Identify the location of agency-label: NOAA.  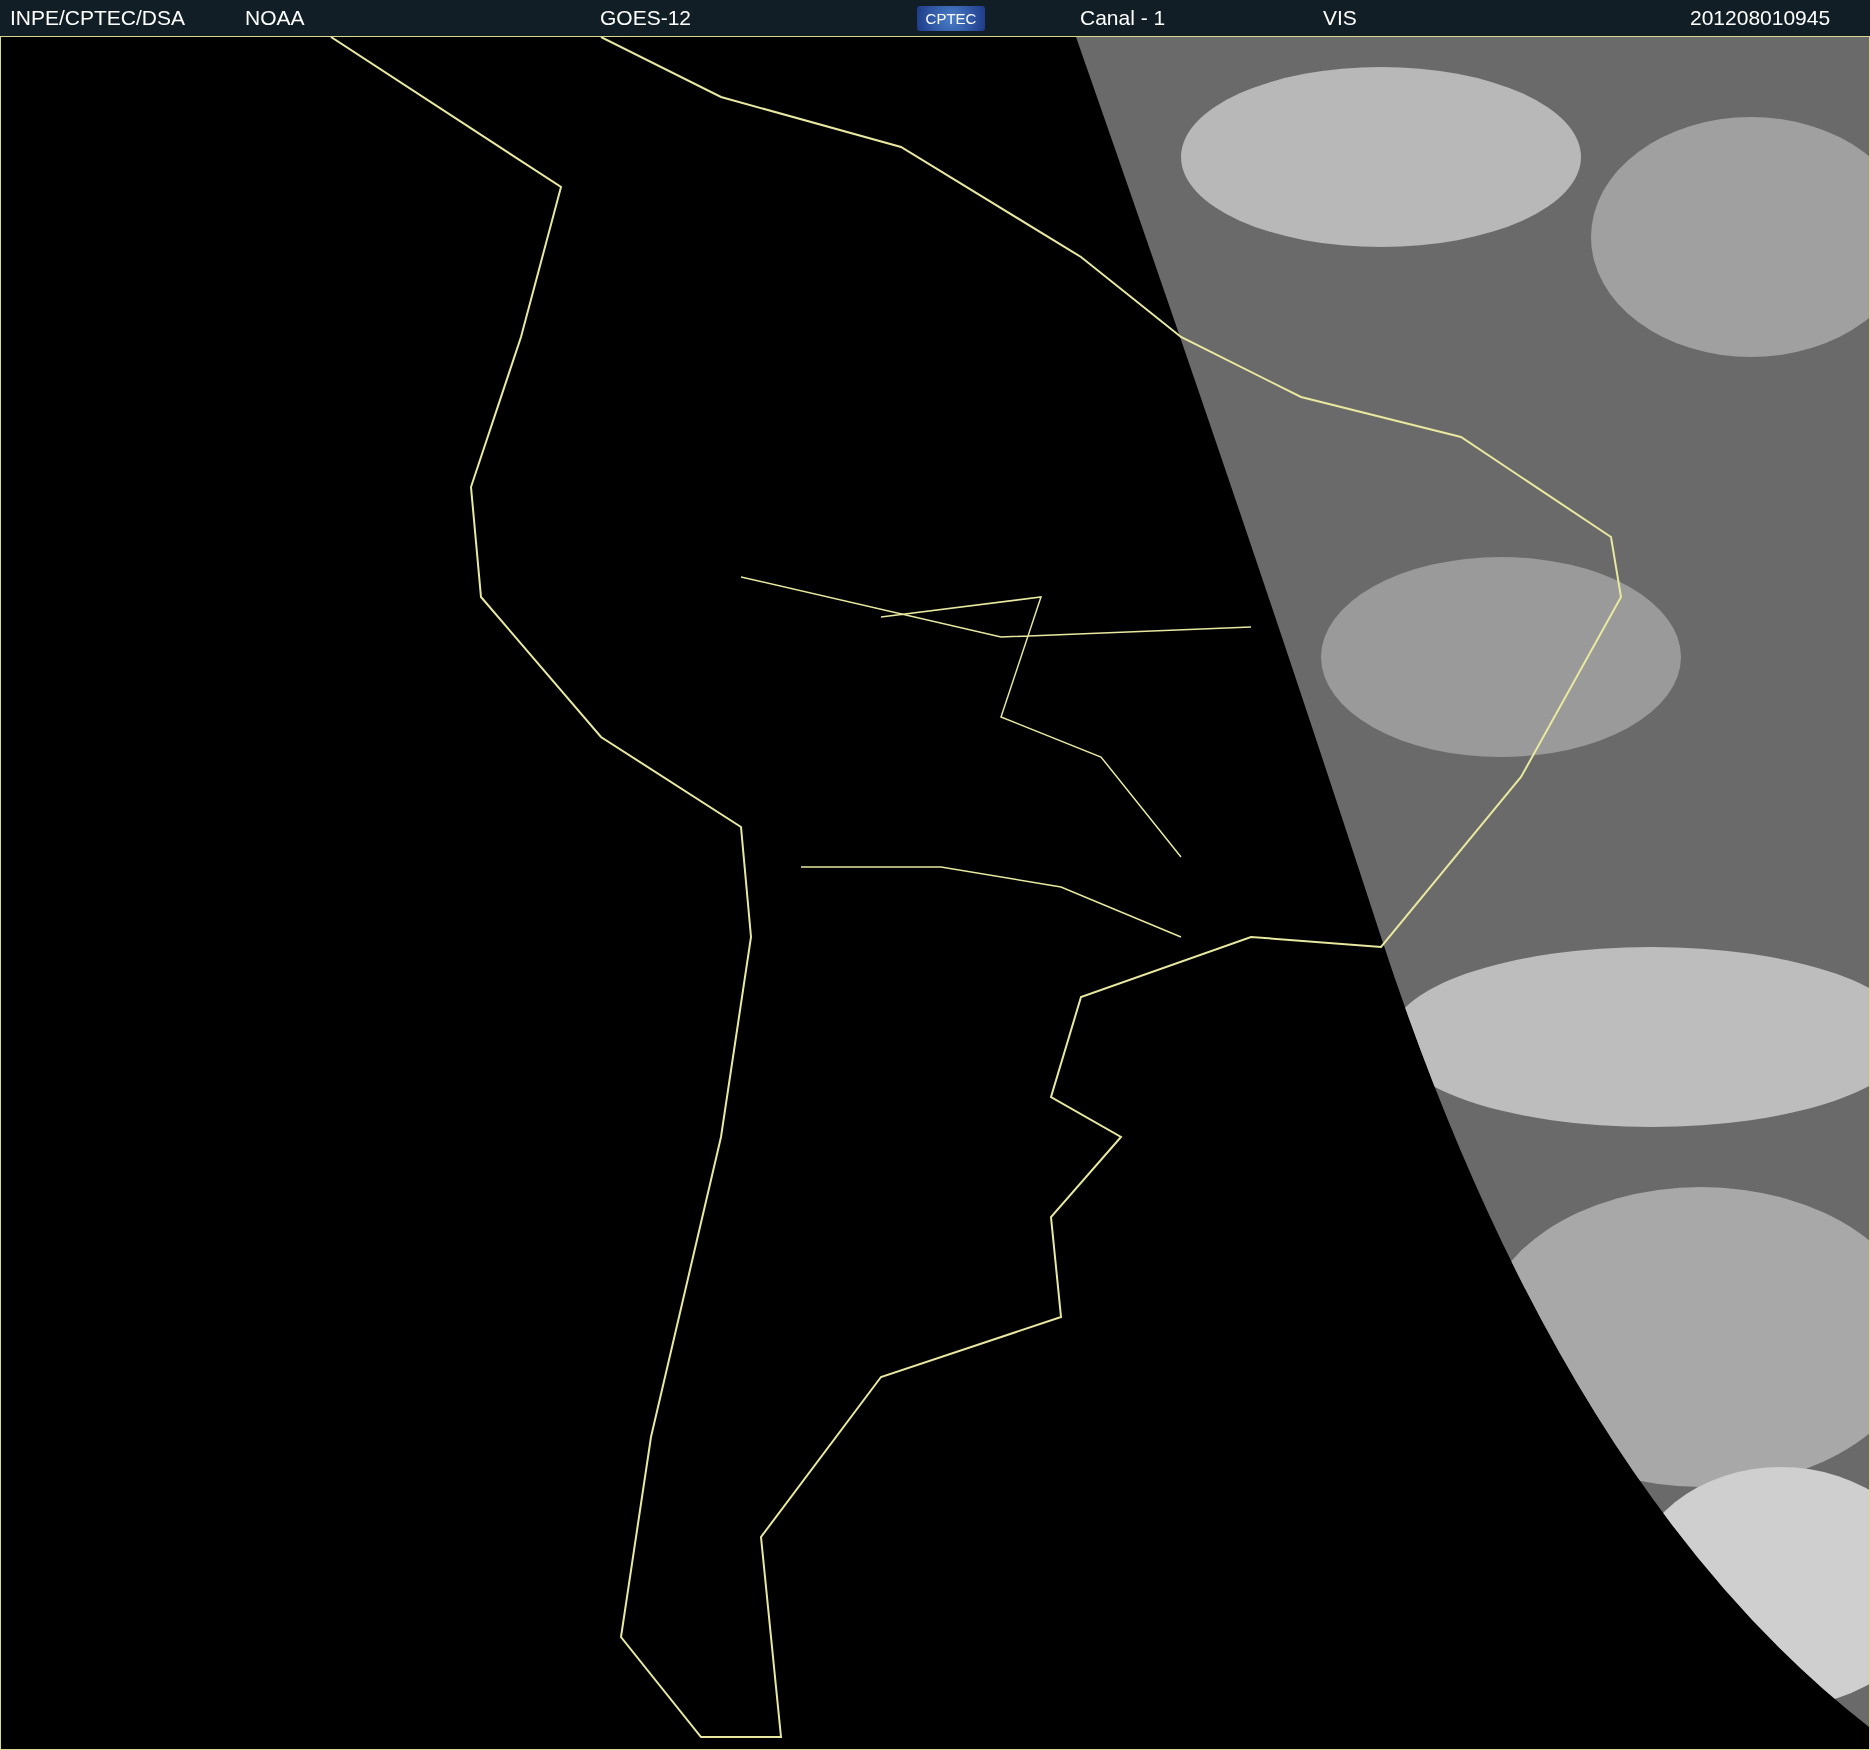
(275, 18).